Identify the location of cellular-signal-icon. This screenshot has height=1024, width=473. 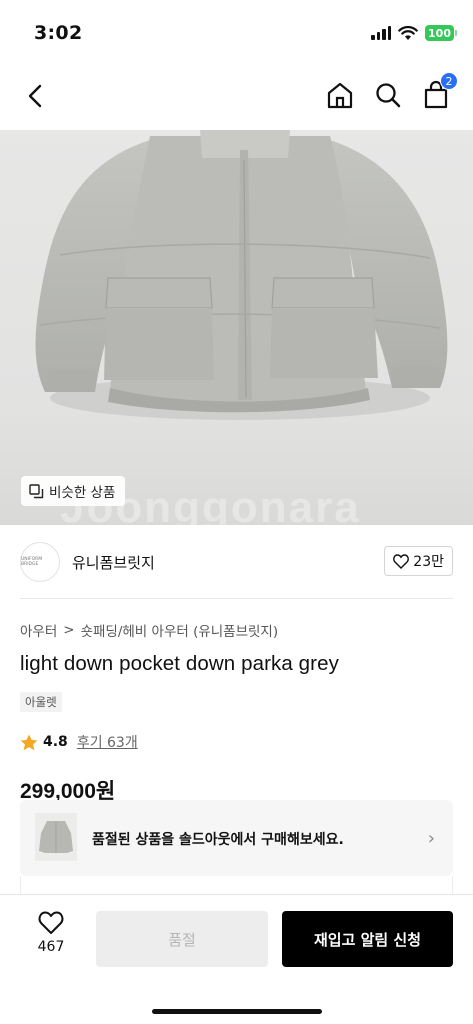
(381, 33).